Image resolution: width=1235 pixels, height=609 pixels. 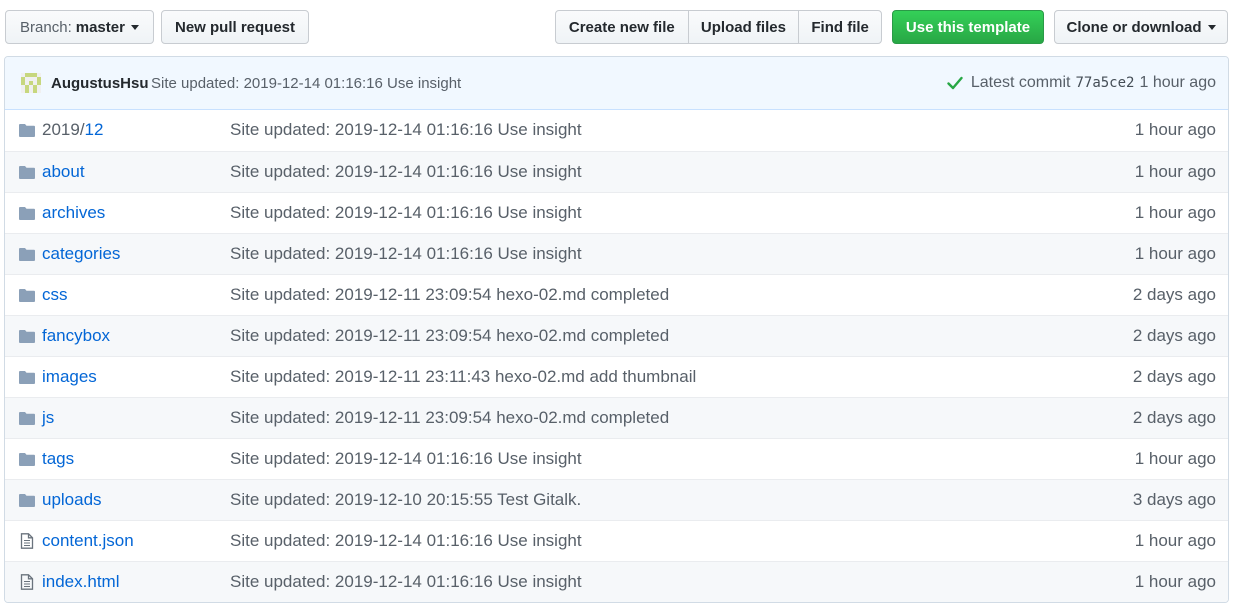 I want to click on avatar, so click(x=31, y=83).